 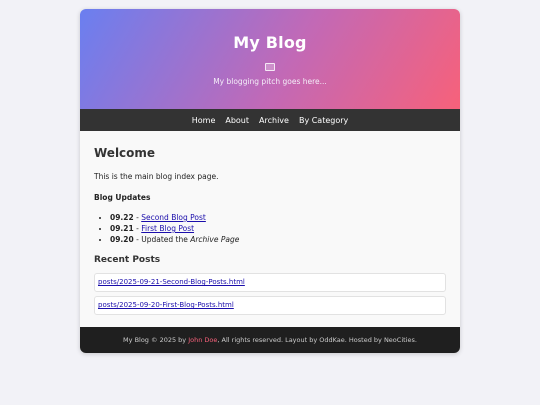 I want to click on updates-heading: Blog Updates, so click(x=122, y=197).